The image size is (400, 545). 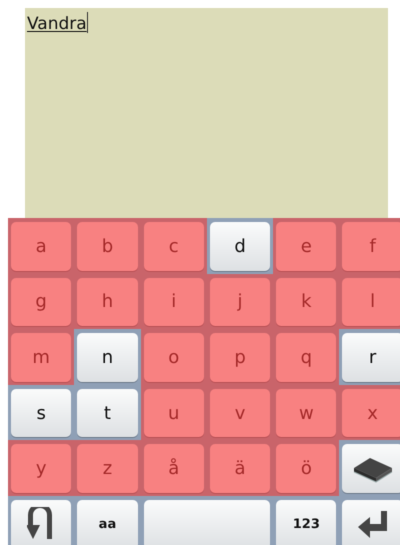 I want to click on letter-key: y, so click(x=41, y=468).